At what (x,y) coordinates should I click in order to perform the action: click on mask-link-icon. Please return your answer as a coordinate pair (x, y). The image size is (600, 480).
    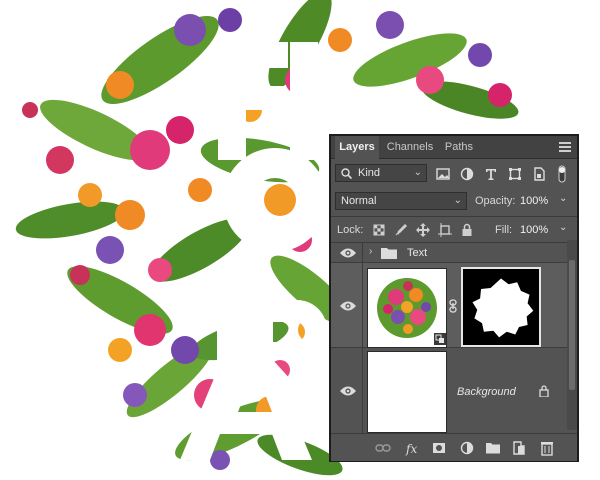
    Looking at the image, I should click on (453, 306).